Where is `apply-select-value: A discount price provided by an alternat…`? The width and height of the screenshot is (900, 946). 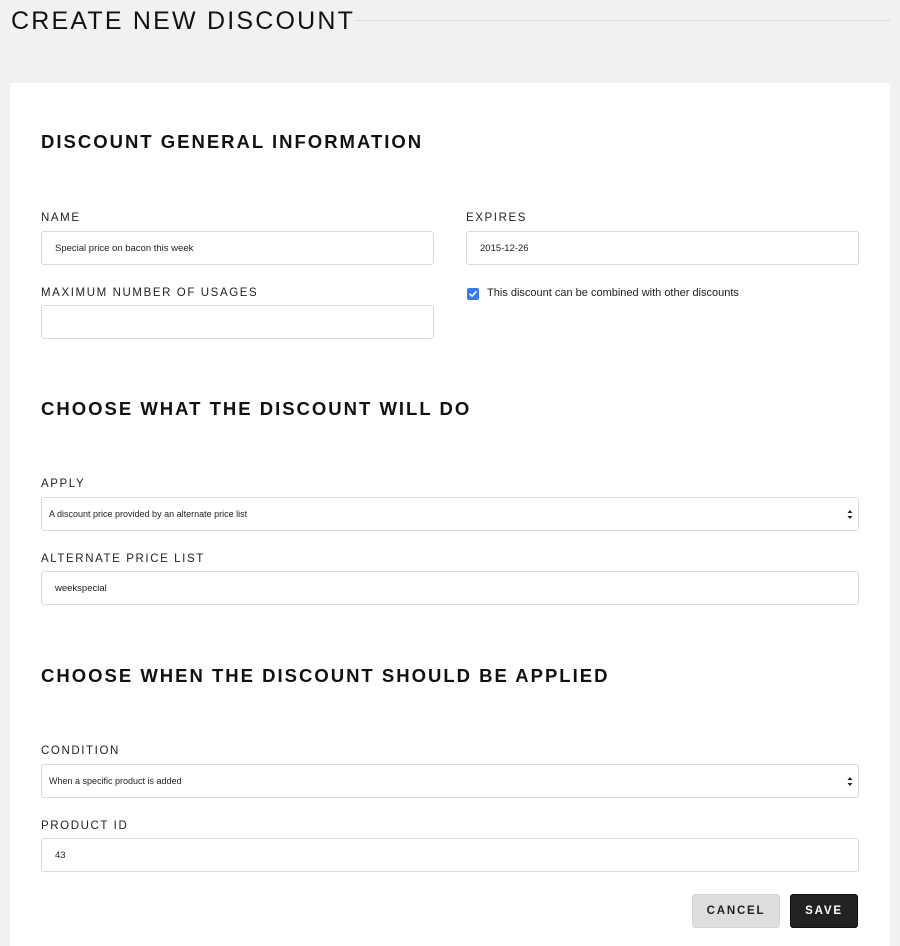 apply-select-value: A discount price provided by an alternat… is located at coordinates (148, 514).